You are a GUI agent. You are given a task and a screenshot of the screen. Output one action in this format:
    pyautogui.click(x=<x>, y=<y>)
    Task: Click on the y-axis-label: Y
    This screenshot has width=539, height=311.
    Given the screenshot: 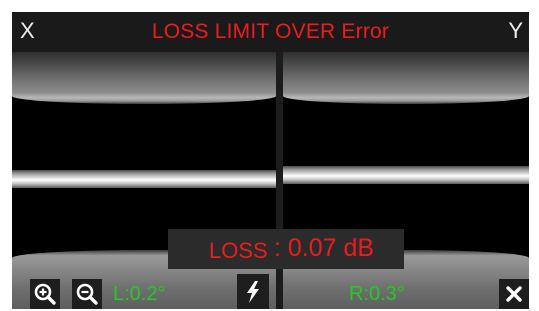 What is the action you would take?
    pyautogui.click(x=515, y=30)
    